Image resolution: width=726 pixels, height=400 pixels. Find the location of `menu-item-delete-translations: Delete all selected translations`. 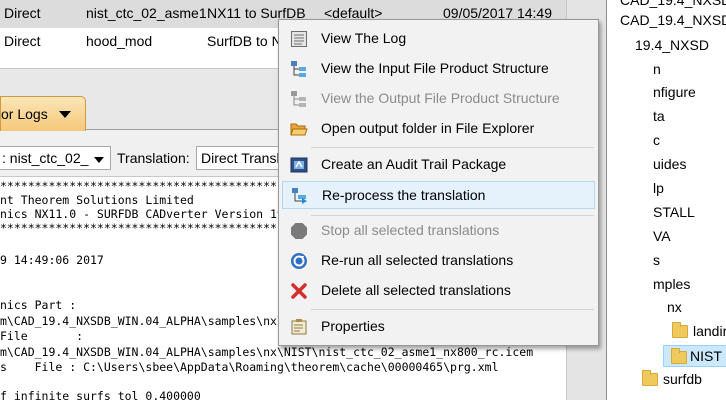

menu-item-delete-translations: Delete all selected translations is located at coordinates (438, 291).